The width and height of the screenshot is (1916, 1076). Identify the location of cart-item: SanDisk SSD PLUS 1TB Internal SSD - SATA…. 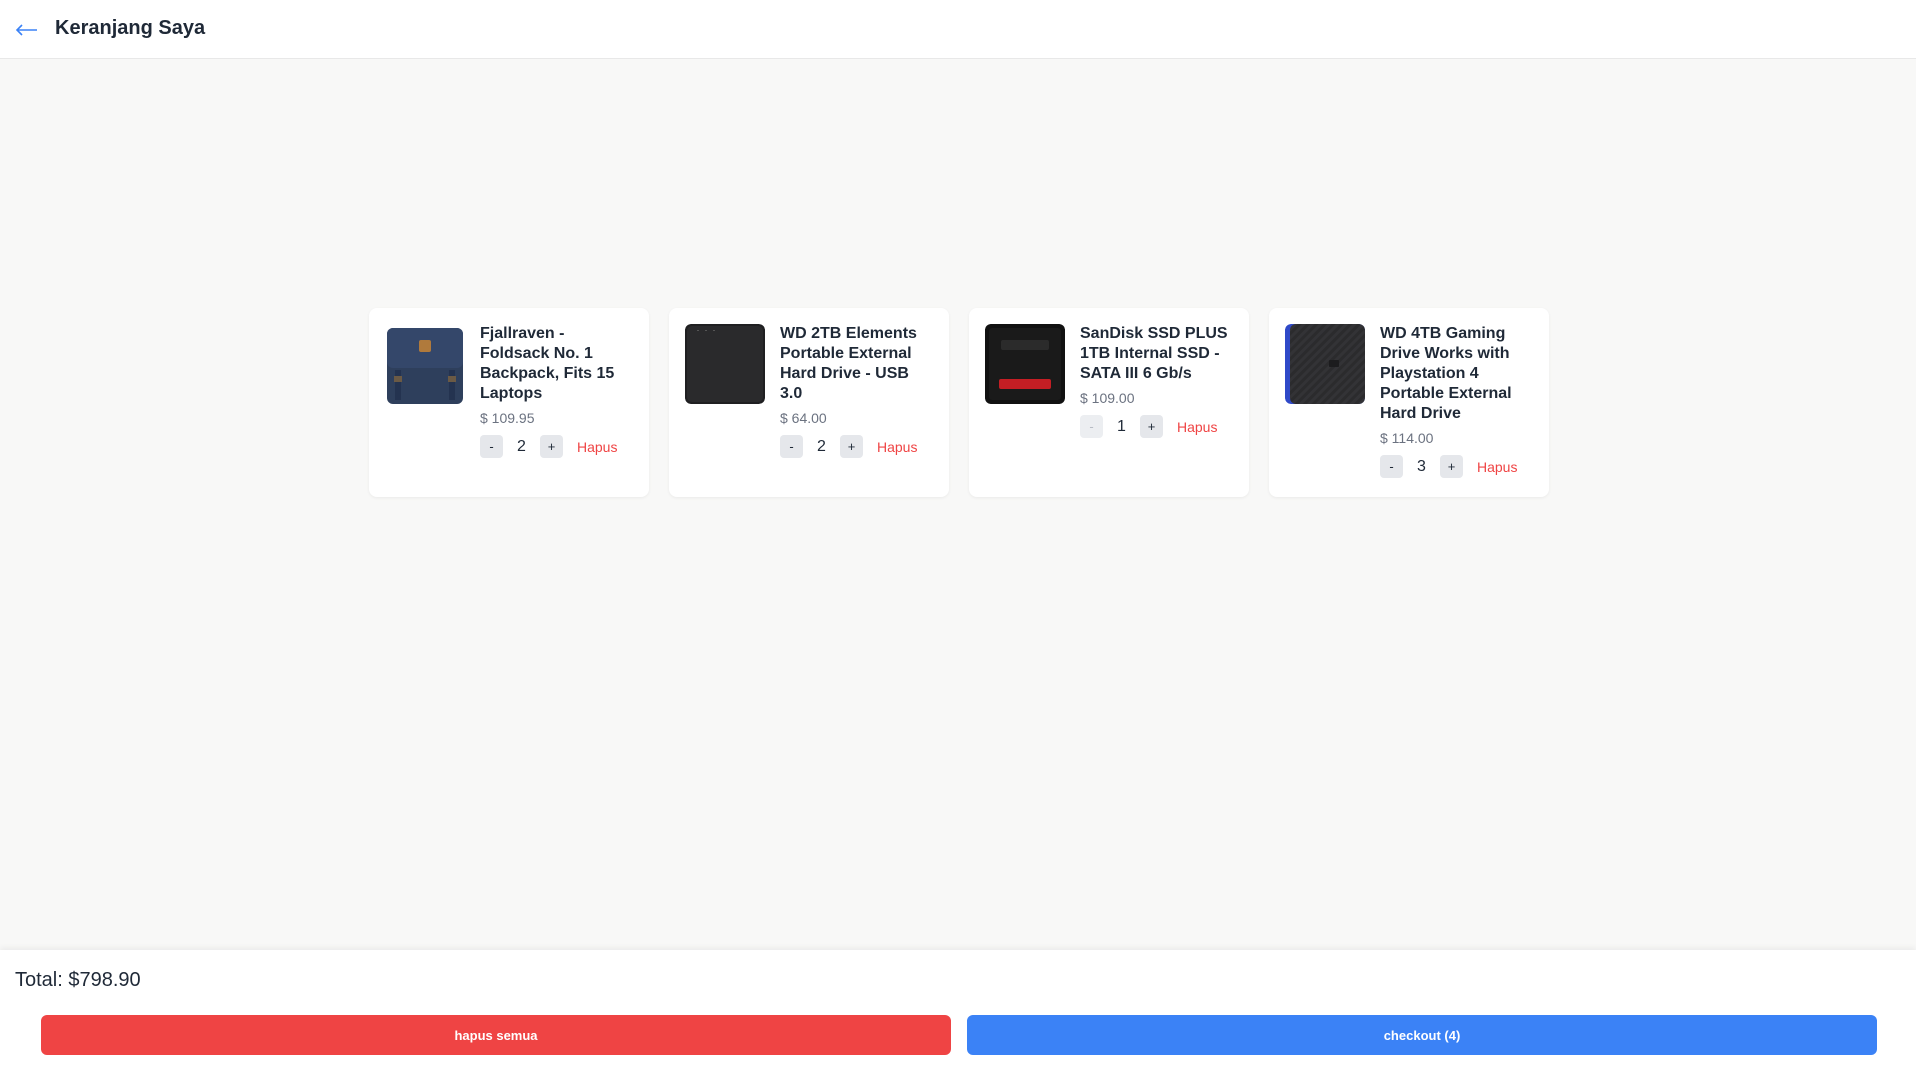
(1109, 402).